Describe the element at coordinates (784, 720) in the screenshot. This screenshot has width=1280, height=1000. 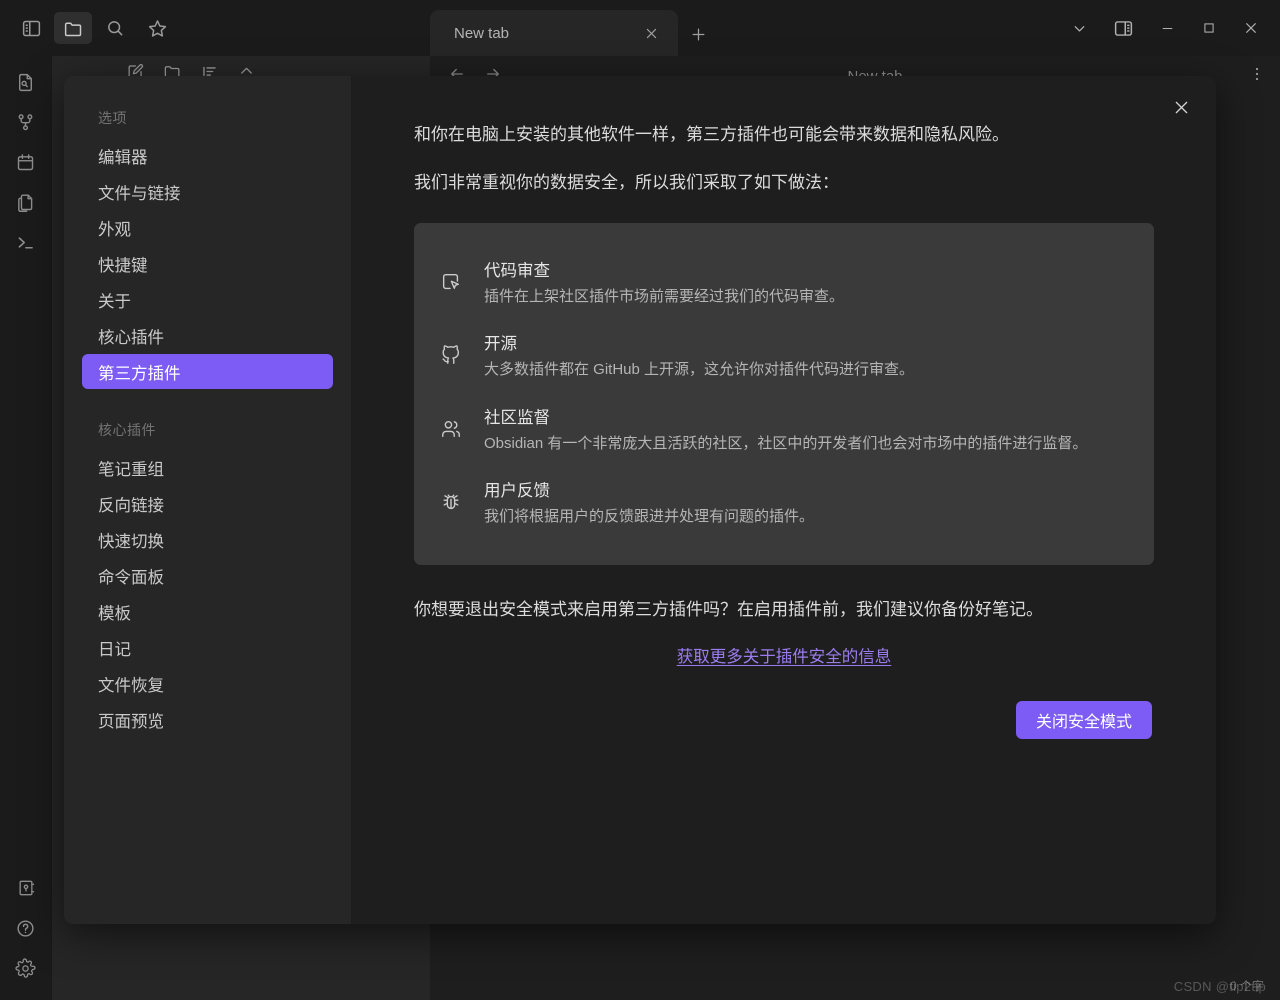
I see `action-row: 关闭安全模式` at that location.